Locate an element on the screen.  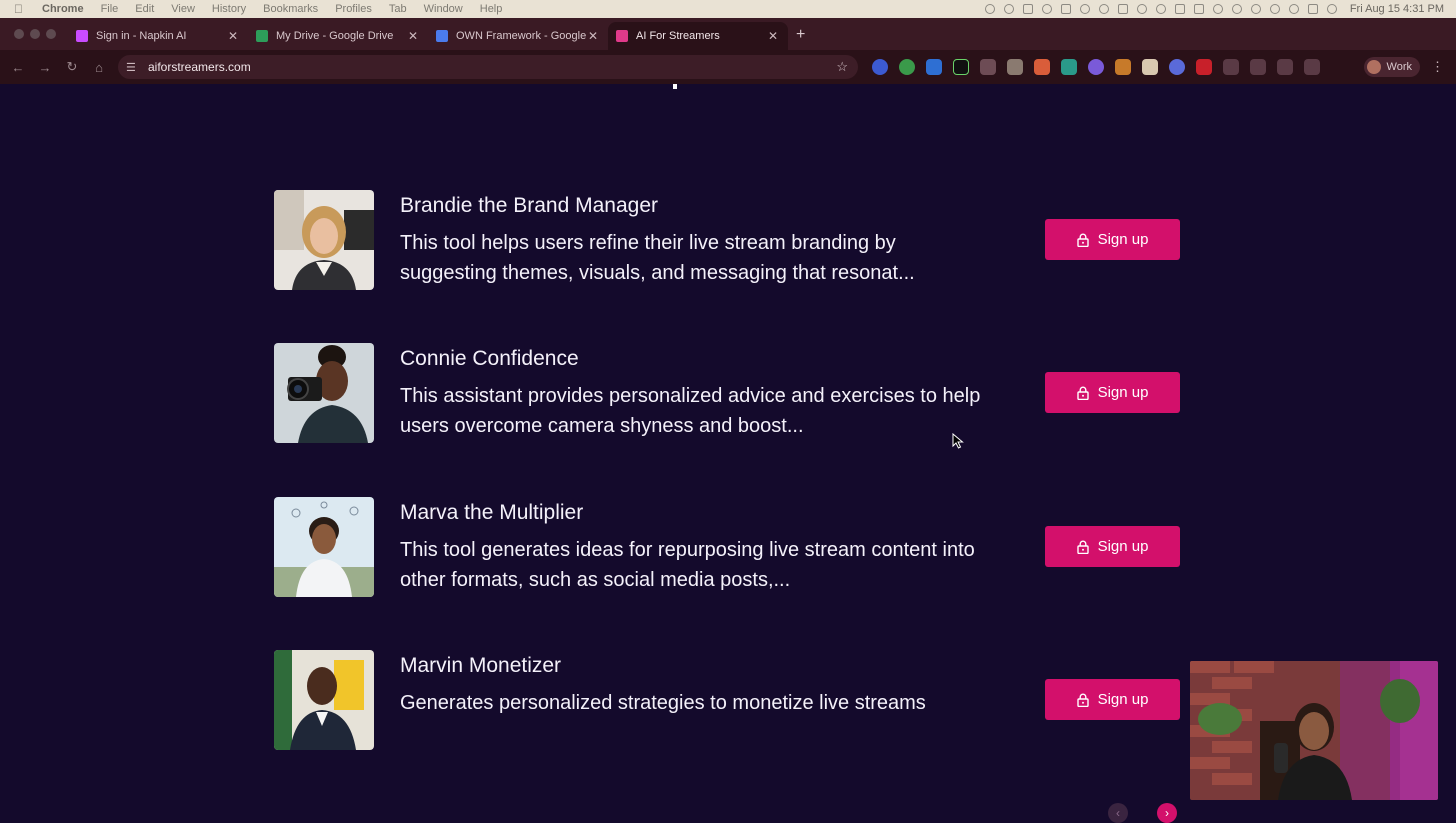
drive-favicon-icon is located at coordinates (262, 36).